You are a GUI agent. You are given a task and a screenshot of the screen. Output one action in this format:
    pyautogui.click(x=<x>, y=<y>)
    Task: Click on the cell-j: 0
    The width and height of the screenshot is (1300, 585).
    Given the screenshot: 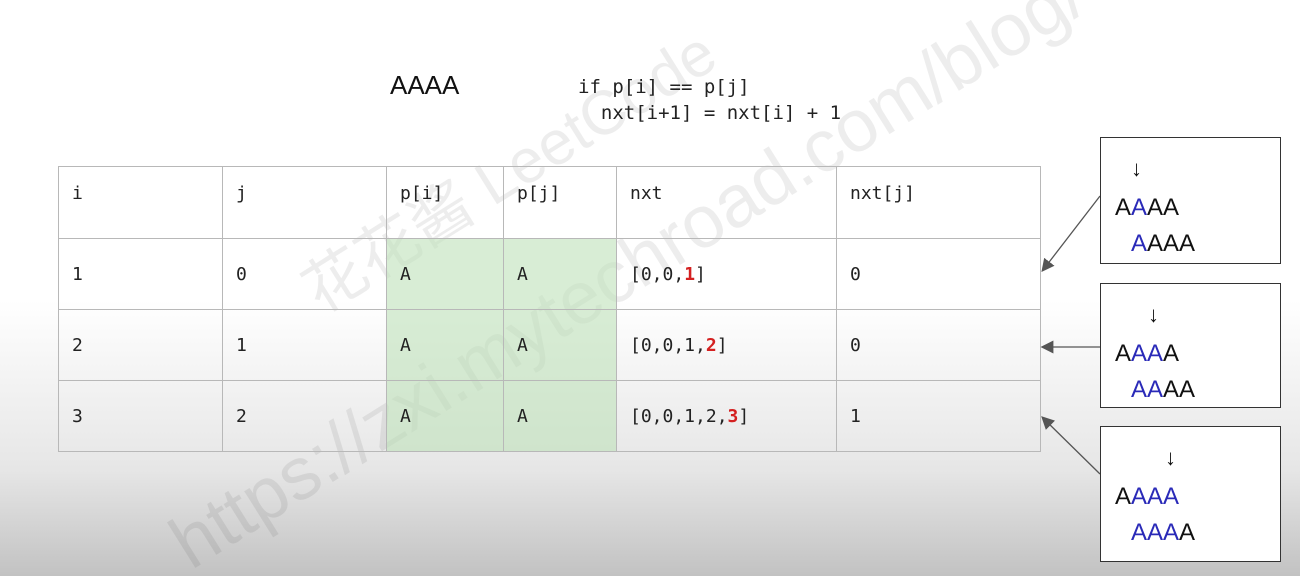 What is the action you would take?
    pyautogui.click(x=304, y=274)
    